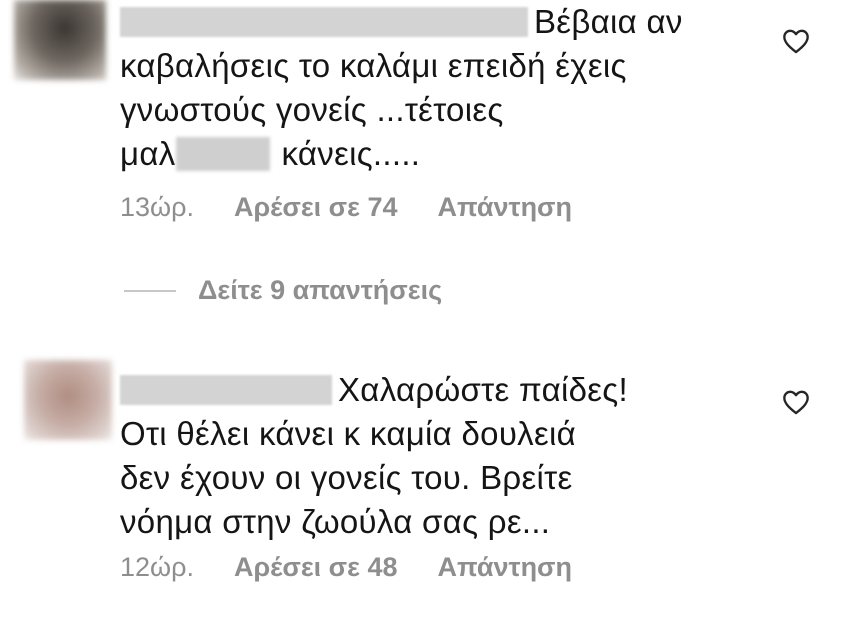 The image size is (860, 621). Describe the element at coordinates (608, 21) in the screenshot. I see `comment-text-line: Βέβαια αν` at that location.